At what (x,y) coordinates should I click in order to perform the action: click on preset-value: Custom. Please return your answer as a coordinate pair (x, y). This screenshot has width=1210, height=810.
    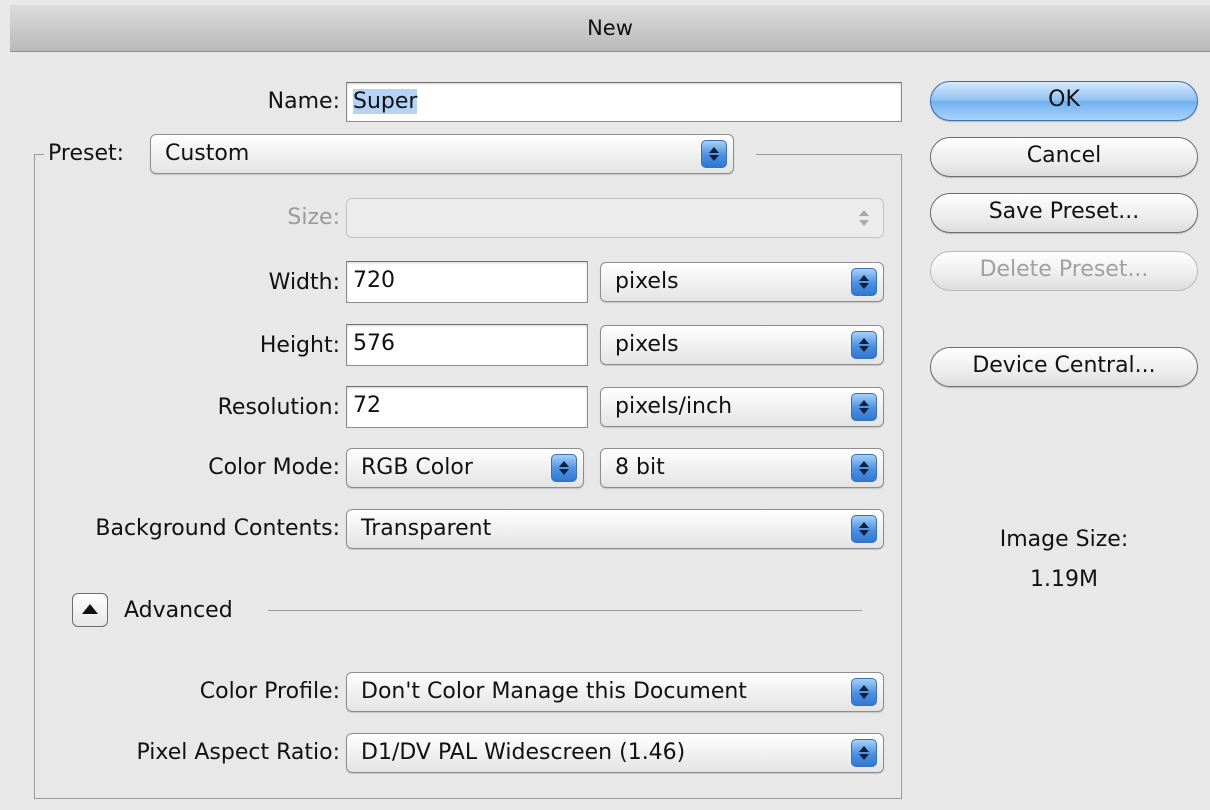
    Looking at the image, I should click on (207, 153).